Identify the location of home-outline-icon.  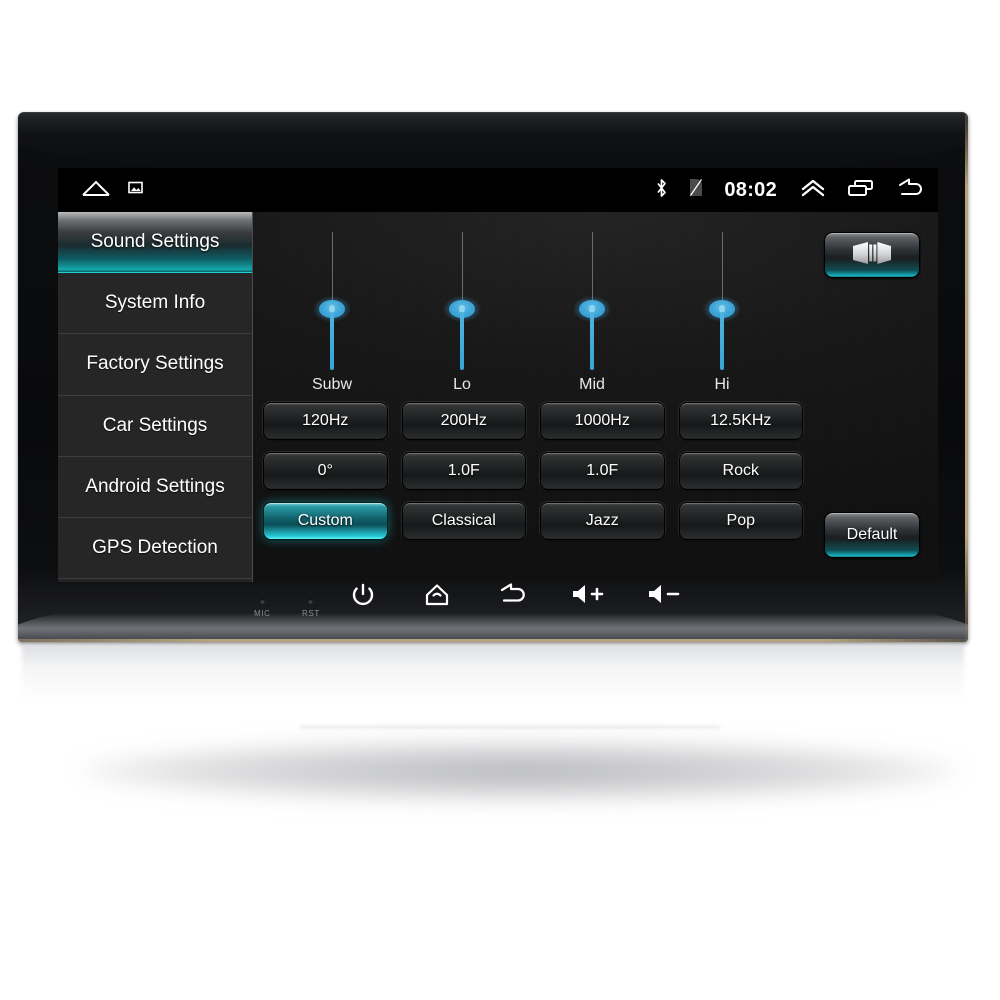
(96, 190).